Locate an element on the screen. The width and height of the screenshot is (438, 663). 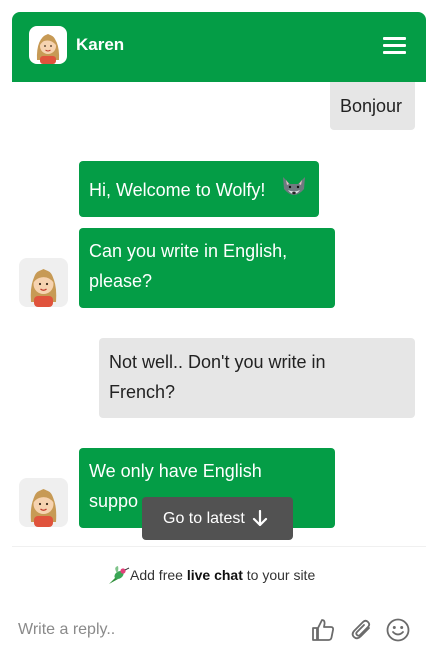
user-message: Bonjour is located at coordinates (372, 106).